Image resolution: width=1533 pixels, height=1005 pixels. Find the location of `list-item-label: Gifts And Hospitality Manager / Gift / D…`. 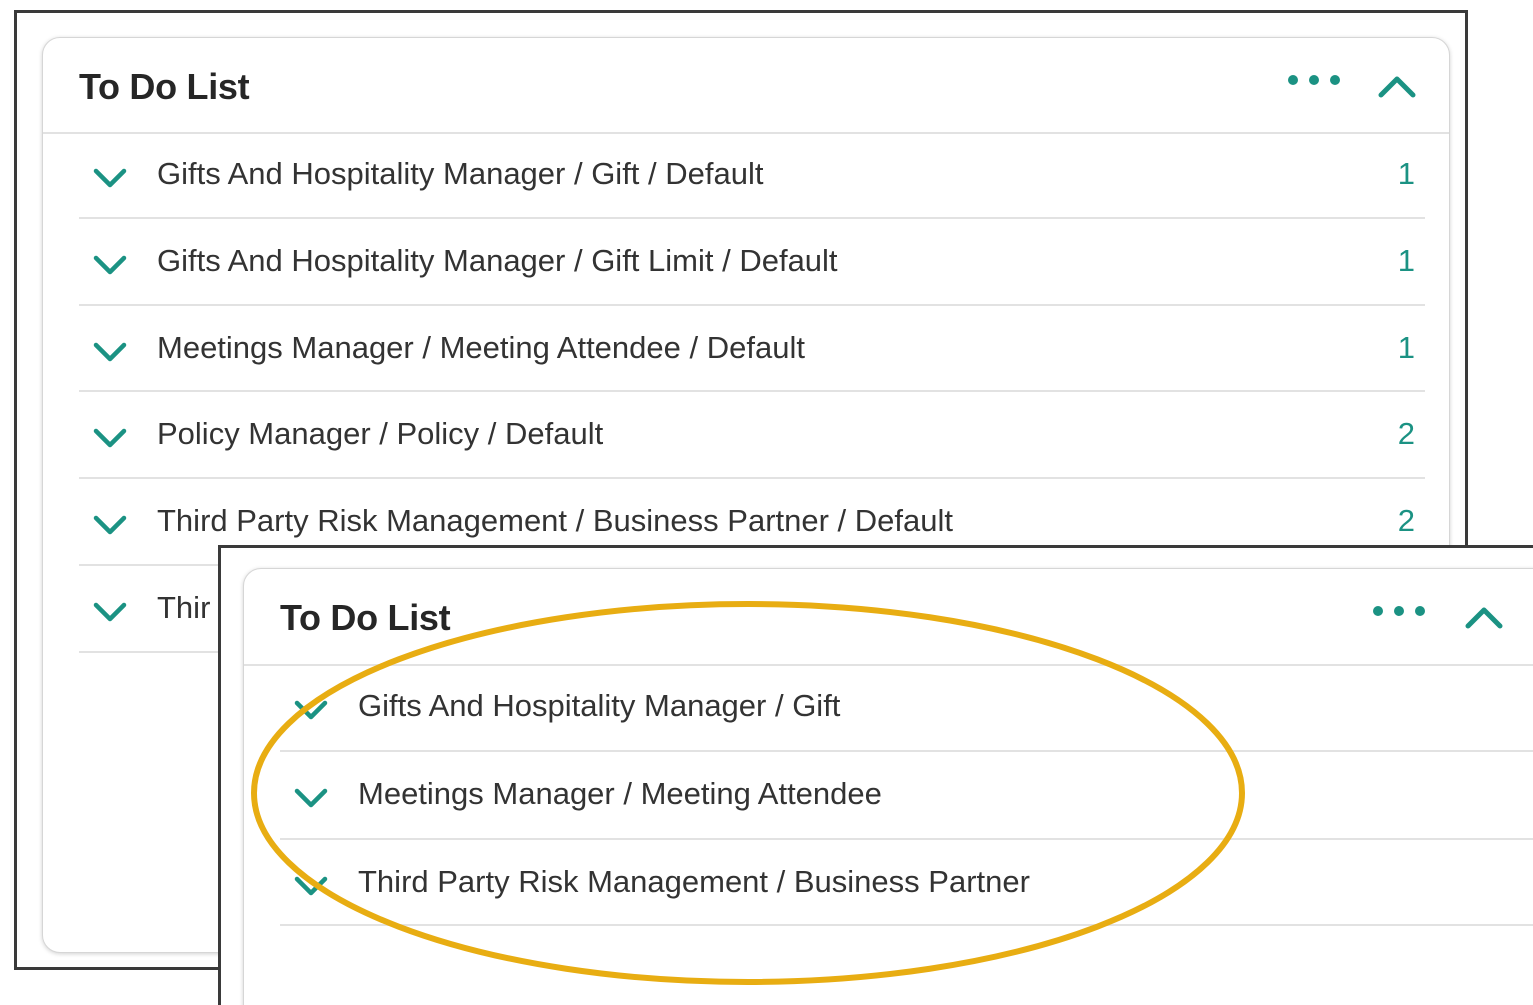

list-item-label: Gifts And Hospitality Manager / Gift / D… is located at coordinates (460, 173).